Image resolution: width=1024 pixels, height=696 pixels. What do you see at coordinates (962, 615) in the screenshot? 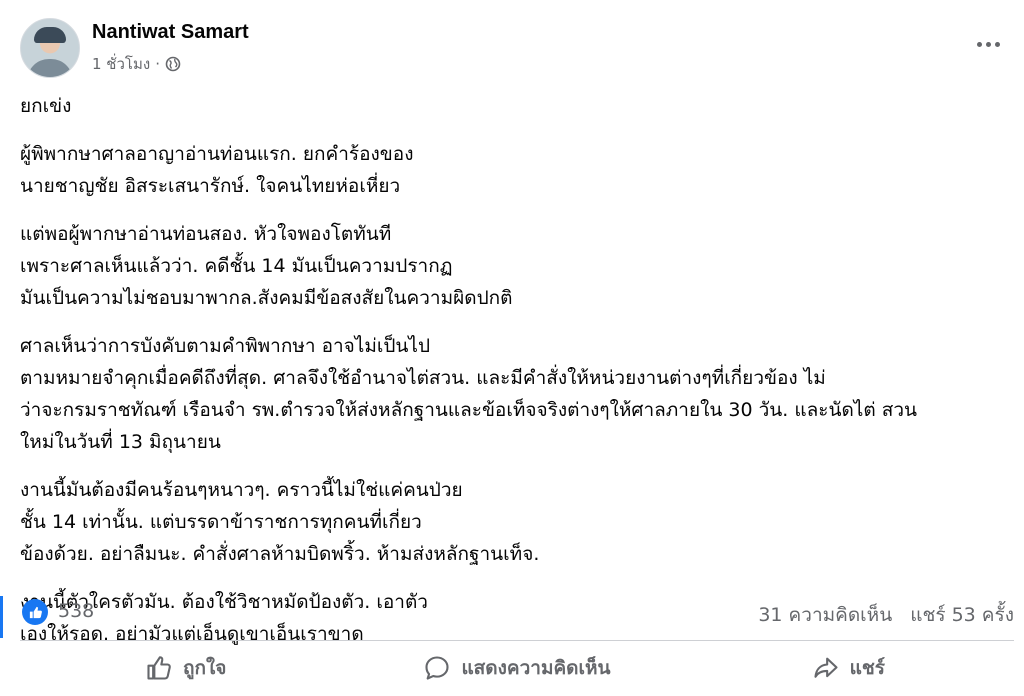
I see `share-count: แชร์ 53 ครั้ง` at bounding box center [962, 615].